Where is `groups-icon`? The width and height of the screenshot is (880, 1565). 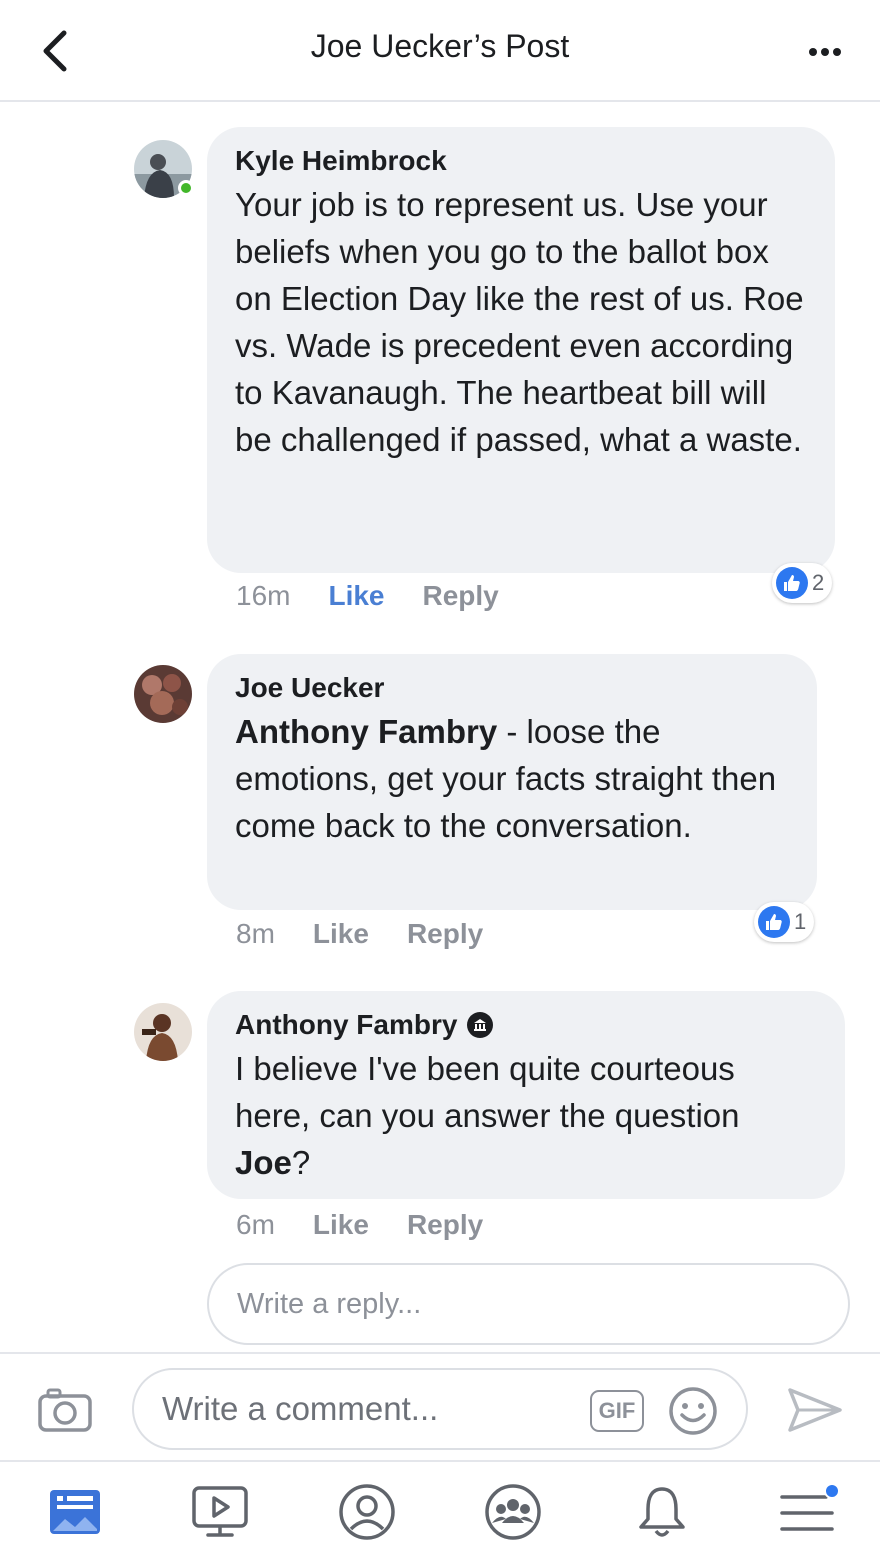 groups-icon is located at coordinates (513, 1512).